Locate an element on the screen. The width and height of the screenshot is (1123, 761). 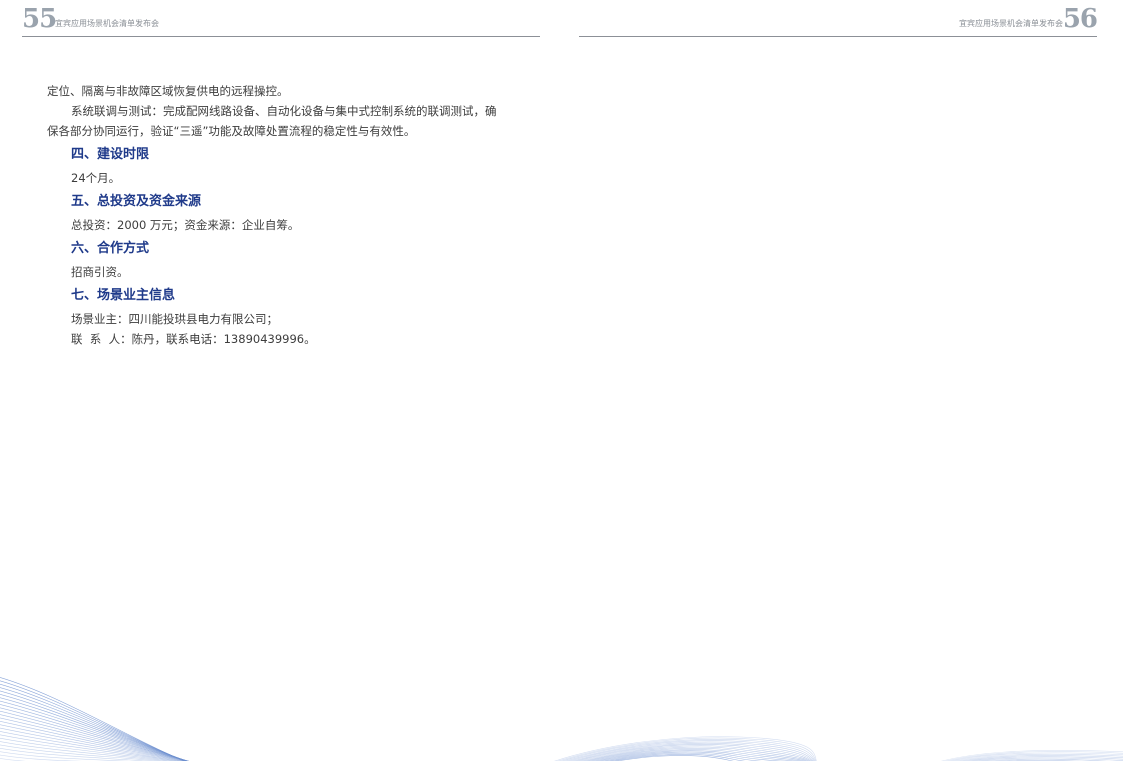
decorative-wave-lines is located at coordinates (561, 719).